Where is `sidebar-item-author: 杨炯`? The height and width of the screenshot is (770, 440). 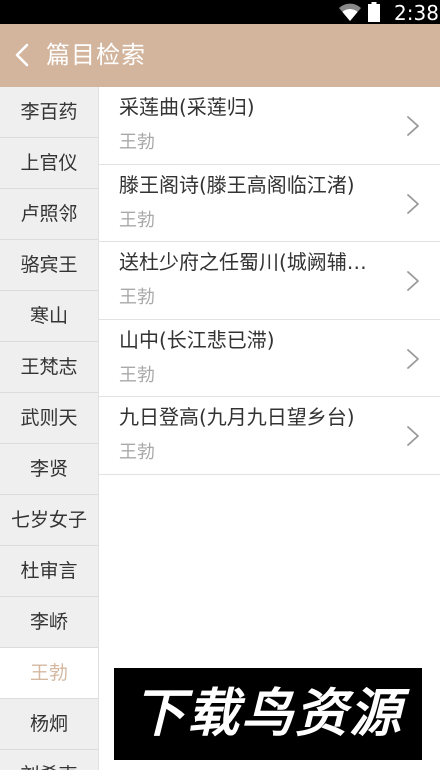
sidebar-item-author: 杨炯 is located at coordinates (49, 724).